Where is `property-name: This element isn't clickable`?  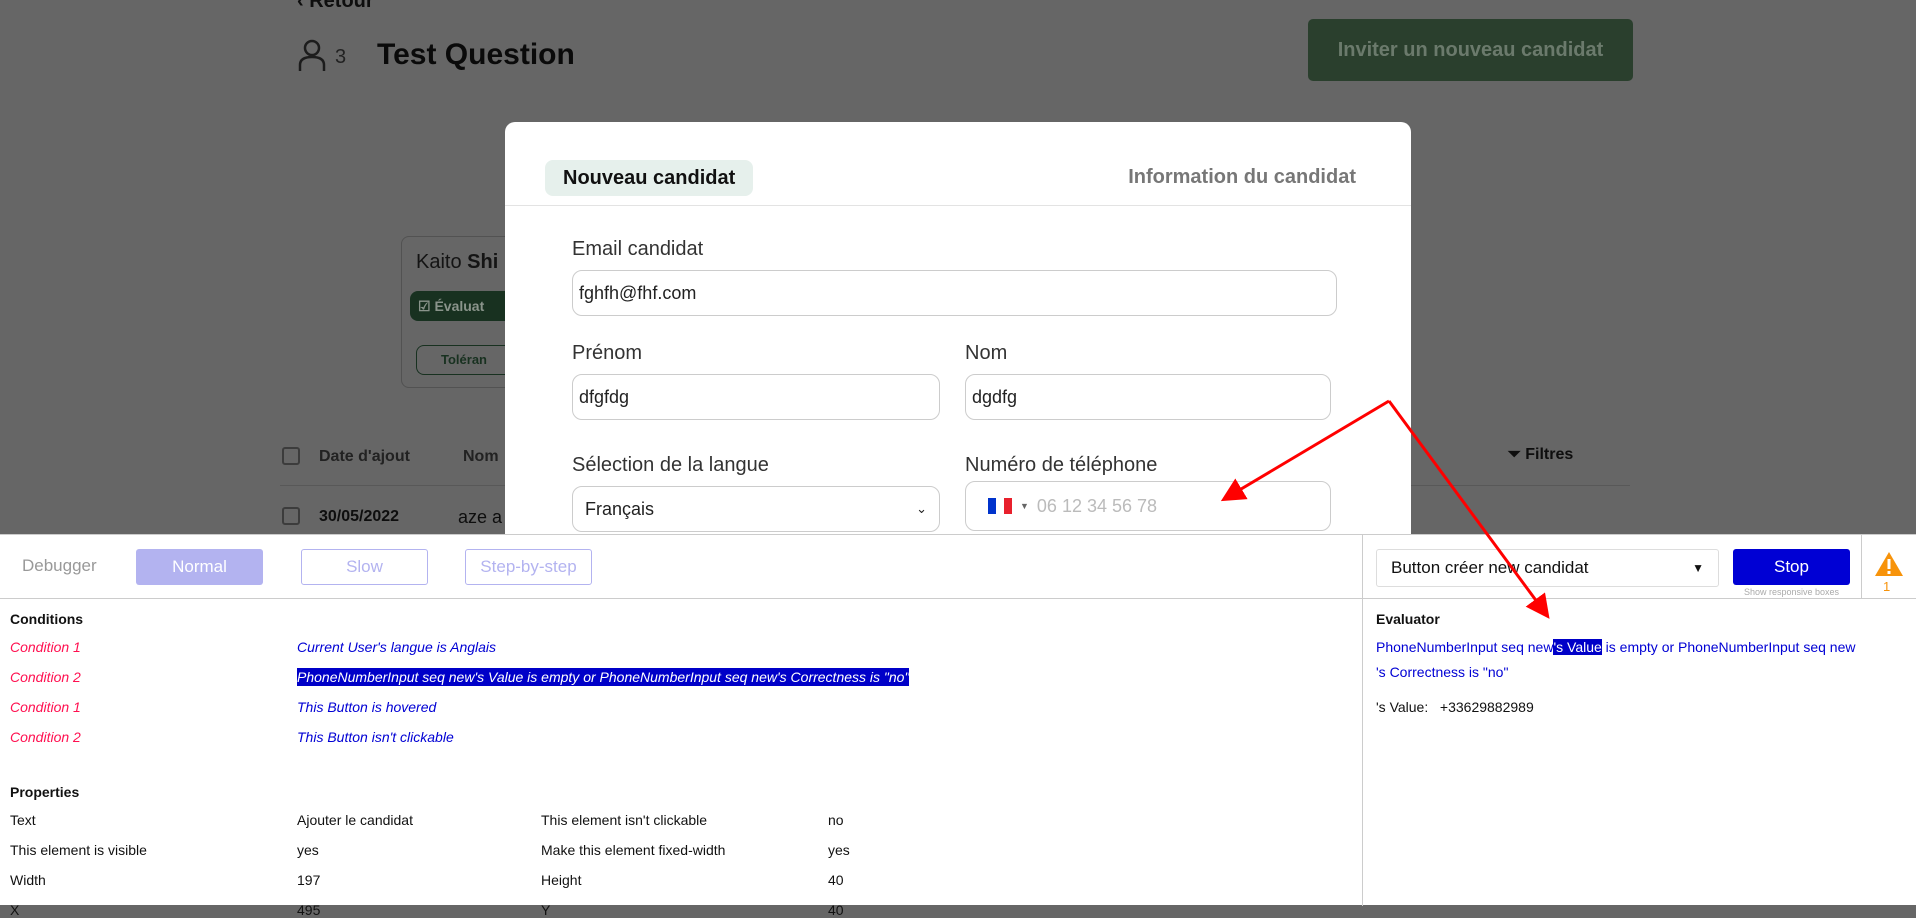
property-name: This element isn't clickable is located at coordinates (624, 820).